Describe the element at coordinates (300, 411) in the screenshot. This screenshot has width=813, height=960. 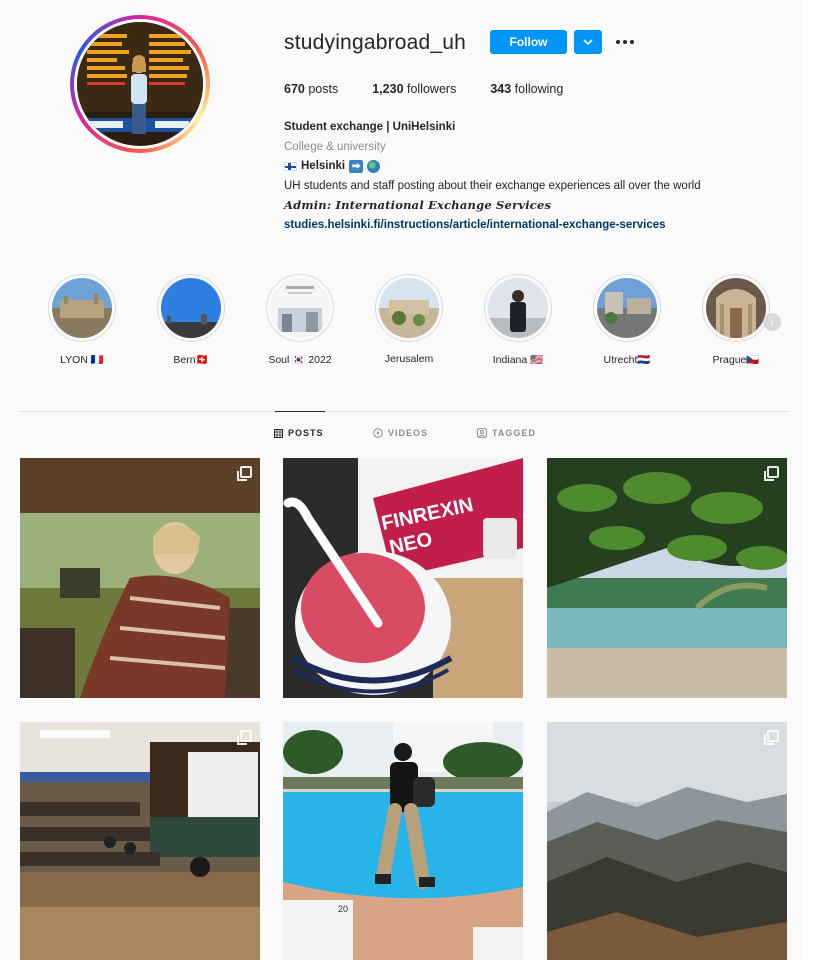
I see `active-tab-indicator` at that location.